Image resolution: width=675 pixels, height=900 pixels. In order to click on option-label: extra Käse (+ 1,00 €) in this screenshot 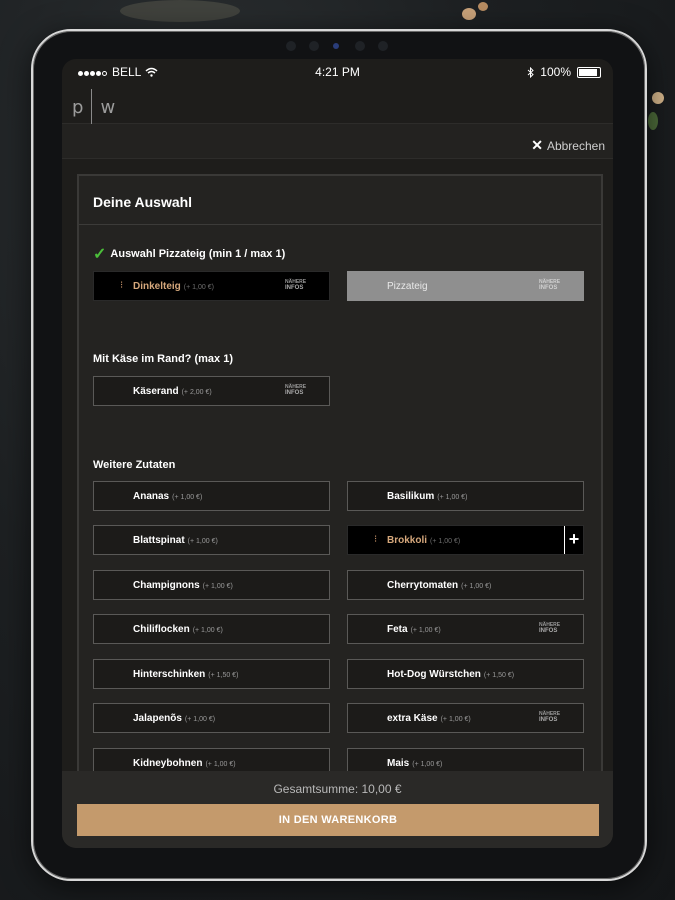, I will do `click(429, 718)`.